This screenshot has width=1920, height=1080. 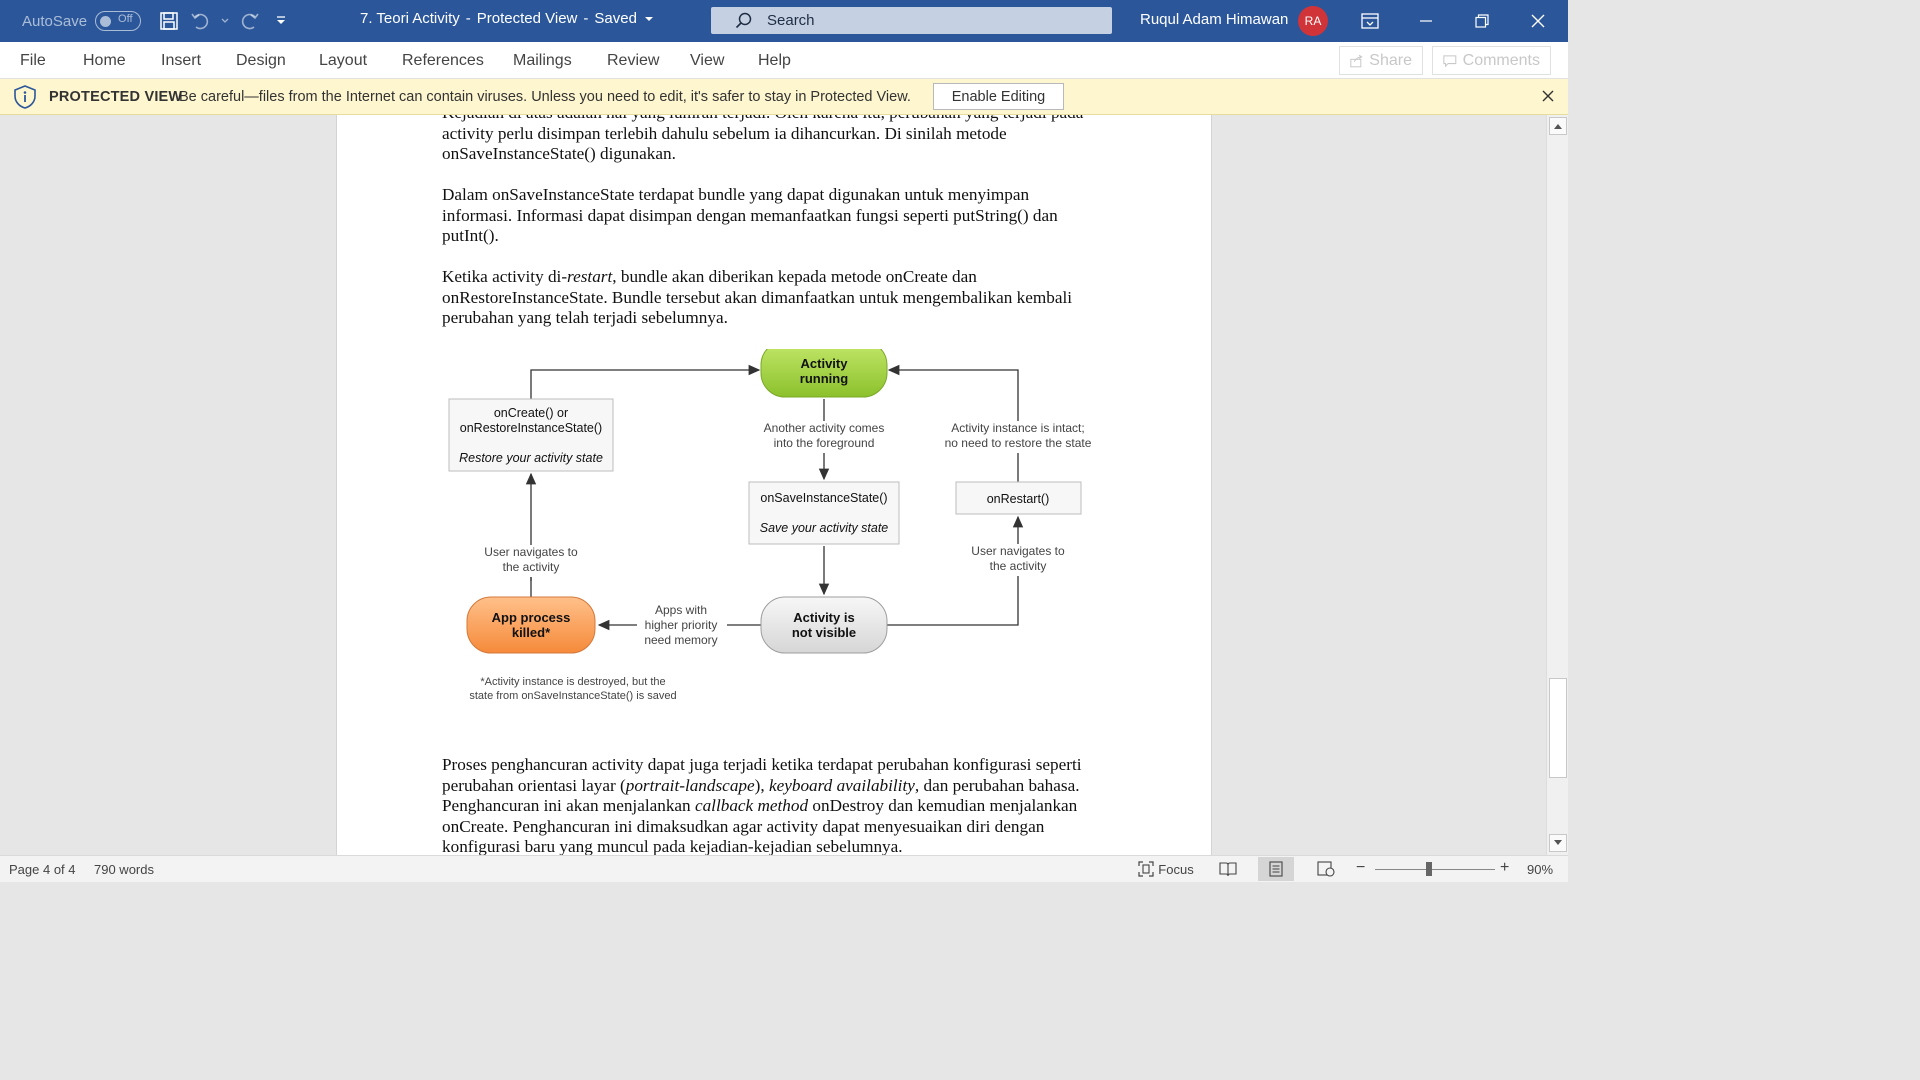 What do you see at coordinates (997, 785) in the screenshot?
I see `text-run: , dan perubahan bahasa.` at bounding box center [997, 785].